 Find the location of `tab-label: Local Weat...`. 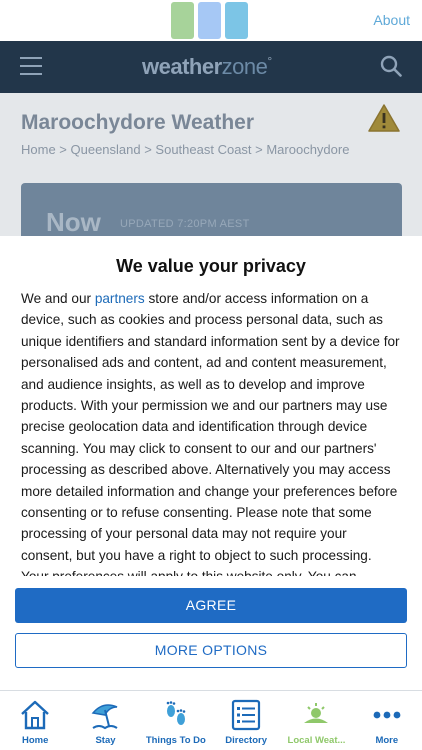

tab-label: Local Weat... is located at coordinates (316, 740).